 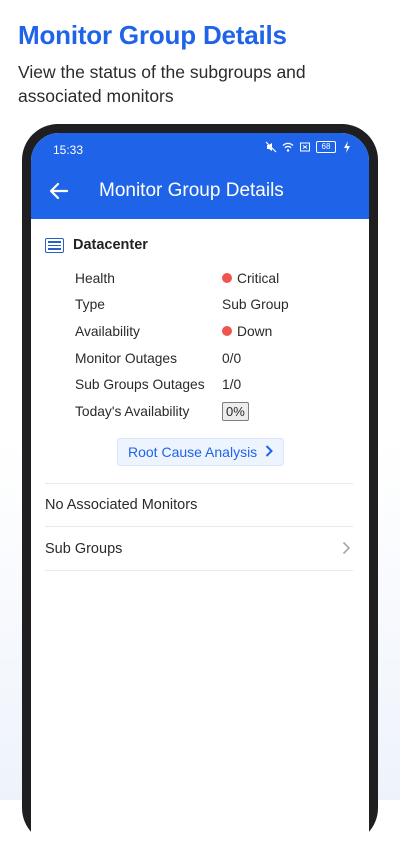 I want to click on detail-row-todays-availability: Today's Availability 0%, so click(x=220, y=411).